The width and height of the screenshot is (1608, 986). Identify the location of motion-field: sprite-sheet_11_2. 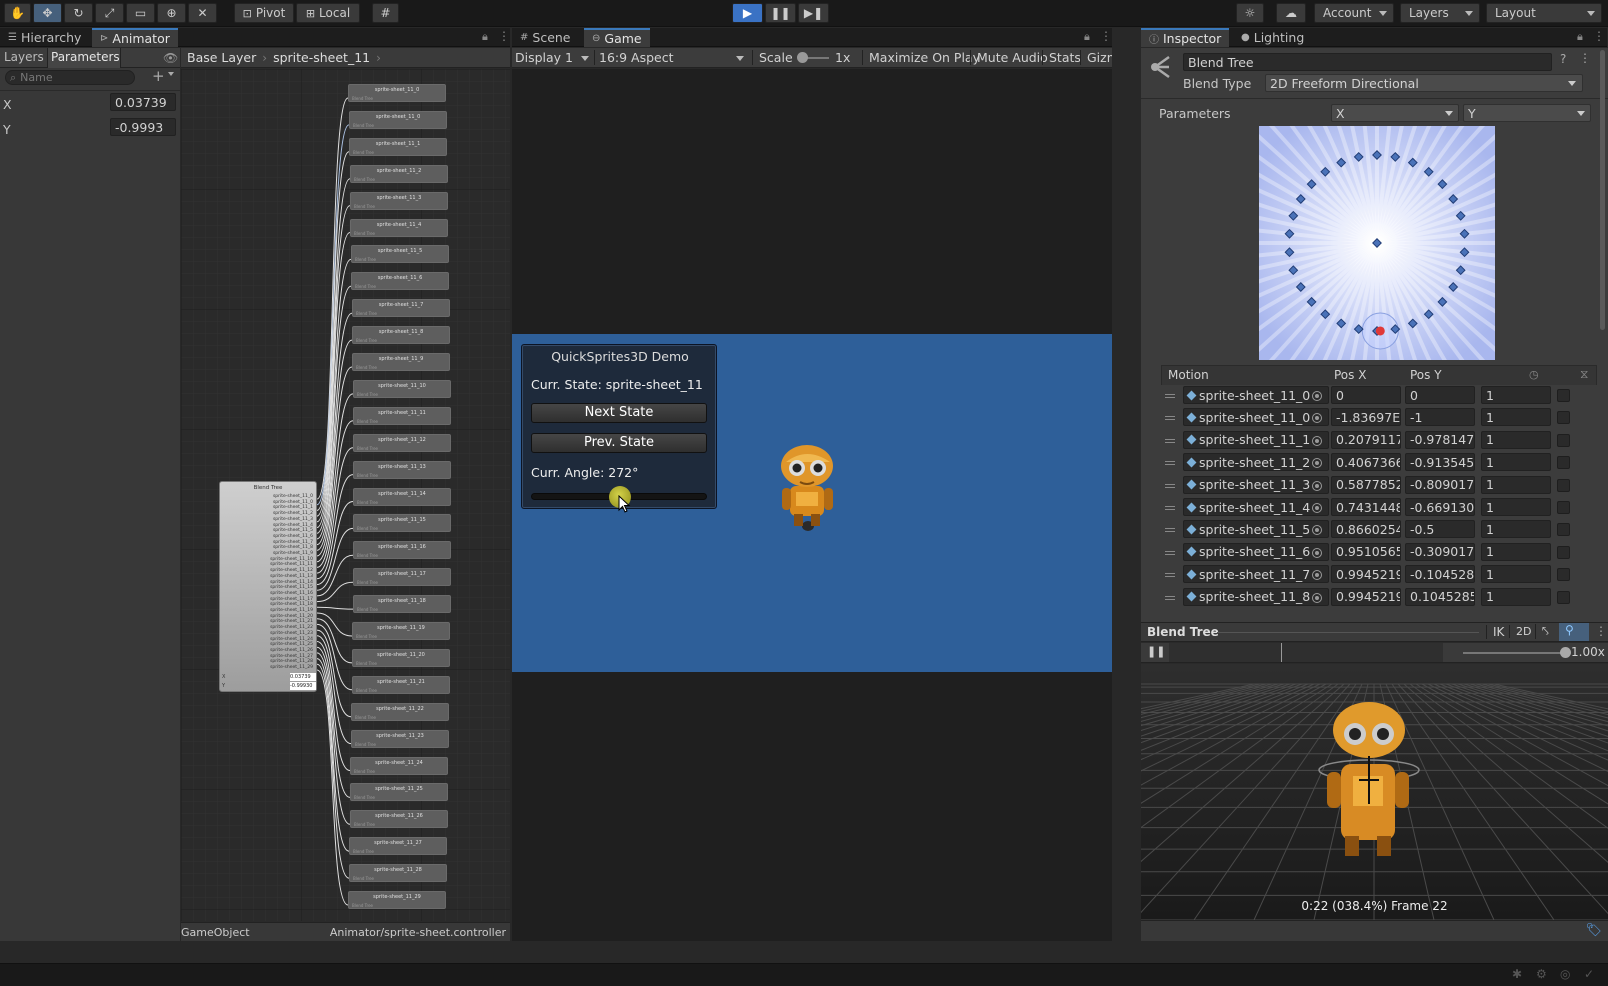
(1256, 462).